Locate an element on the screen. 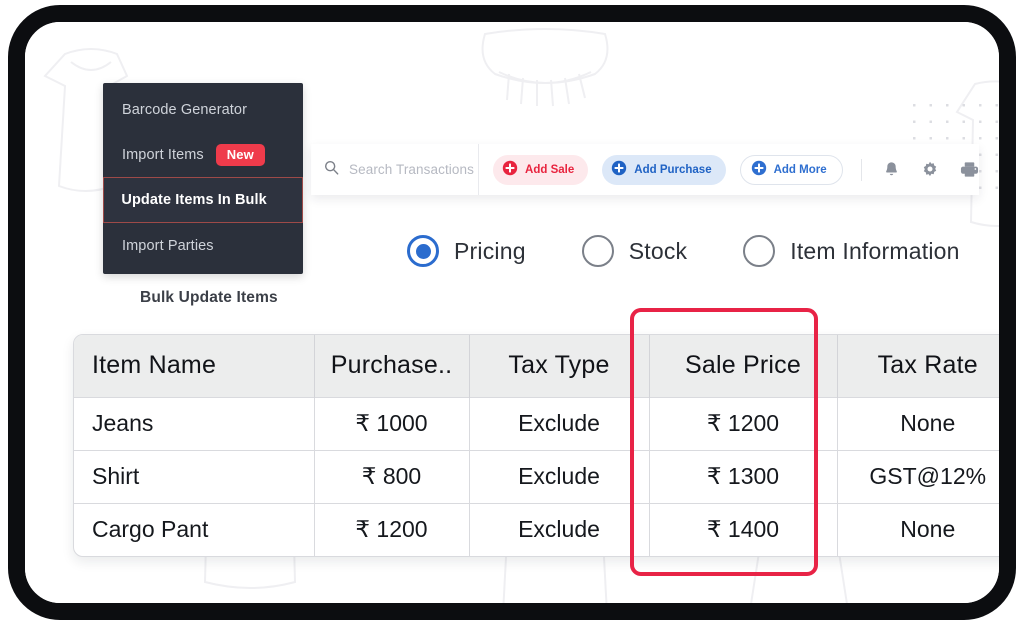 This screenshot has width=1024, height=625. add-more-button: Add More is located at coordinates (791, 169).